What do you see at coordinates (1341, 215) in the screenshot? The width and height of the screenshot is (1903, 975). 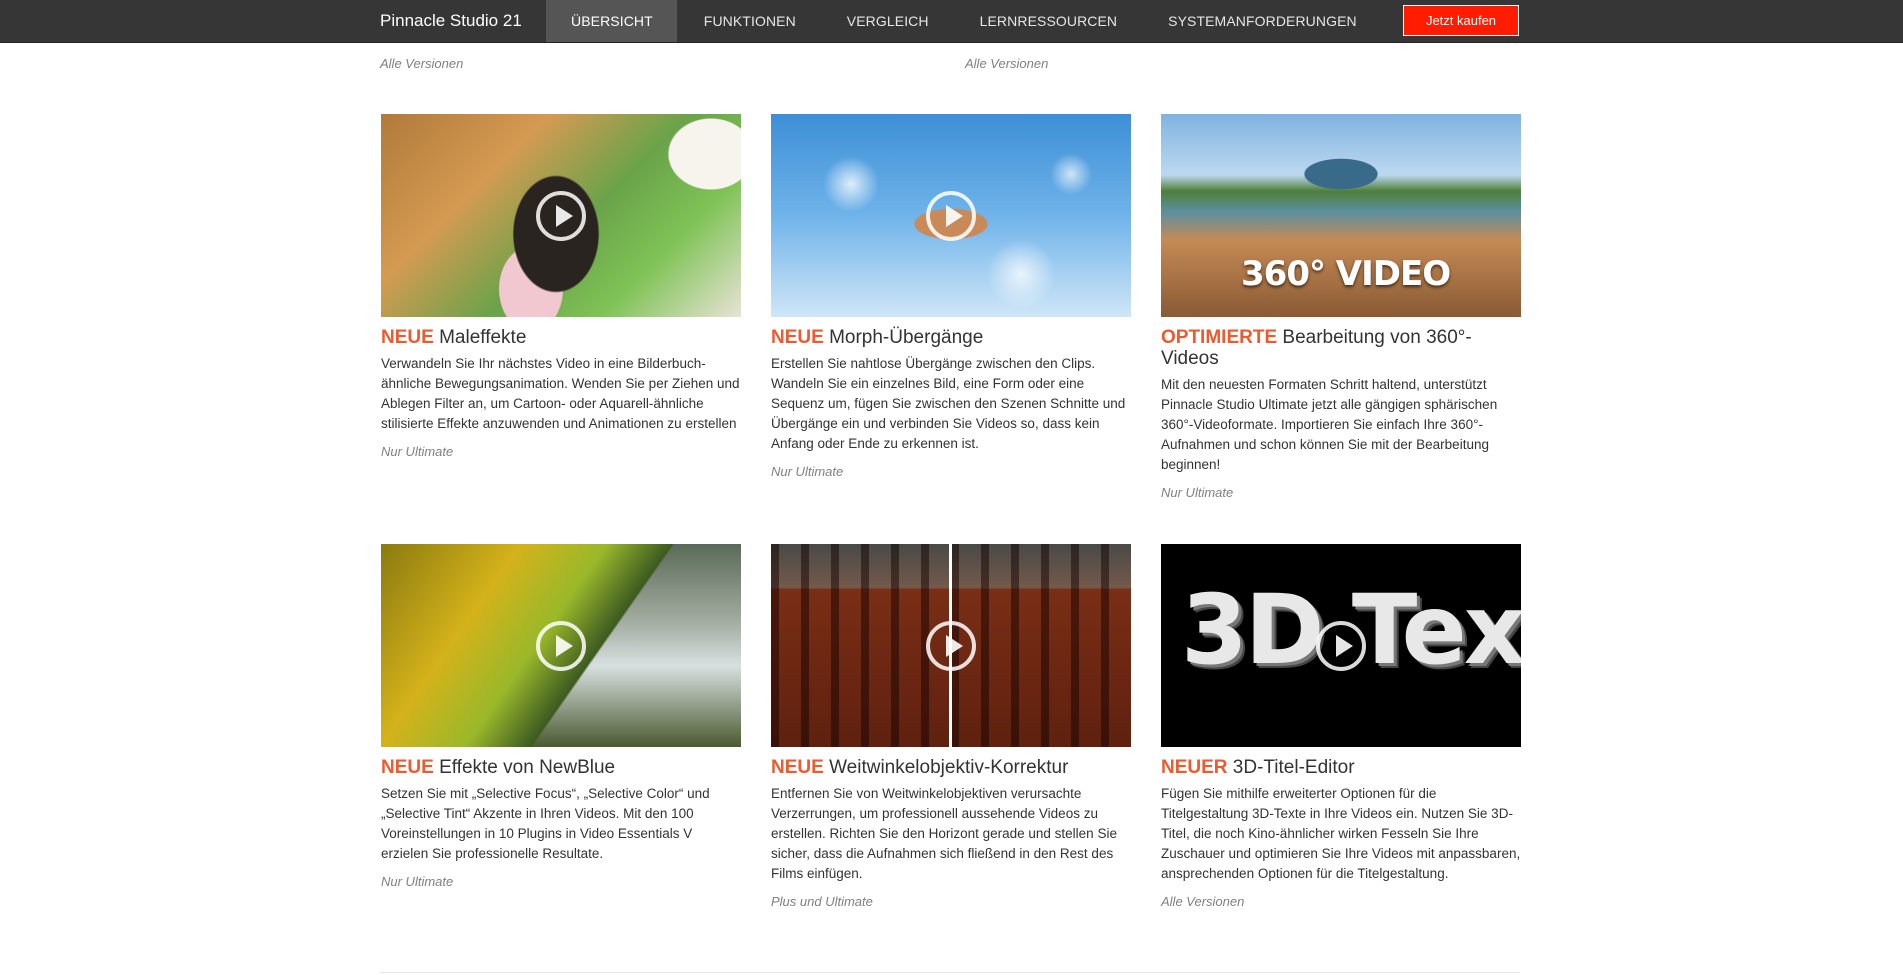 I see `video-thumbnail: 360° VIDEO` at bounding box center [1341, 215].